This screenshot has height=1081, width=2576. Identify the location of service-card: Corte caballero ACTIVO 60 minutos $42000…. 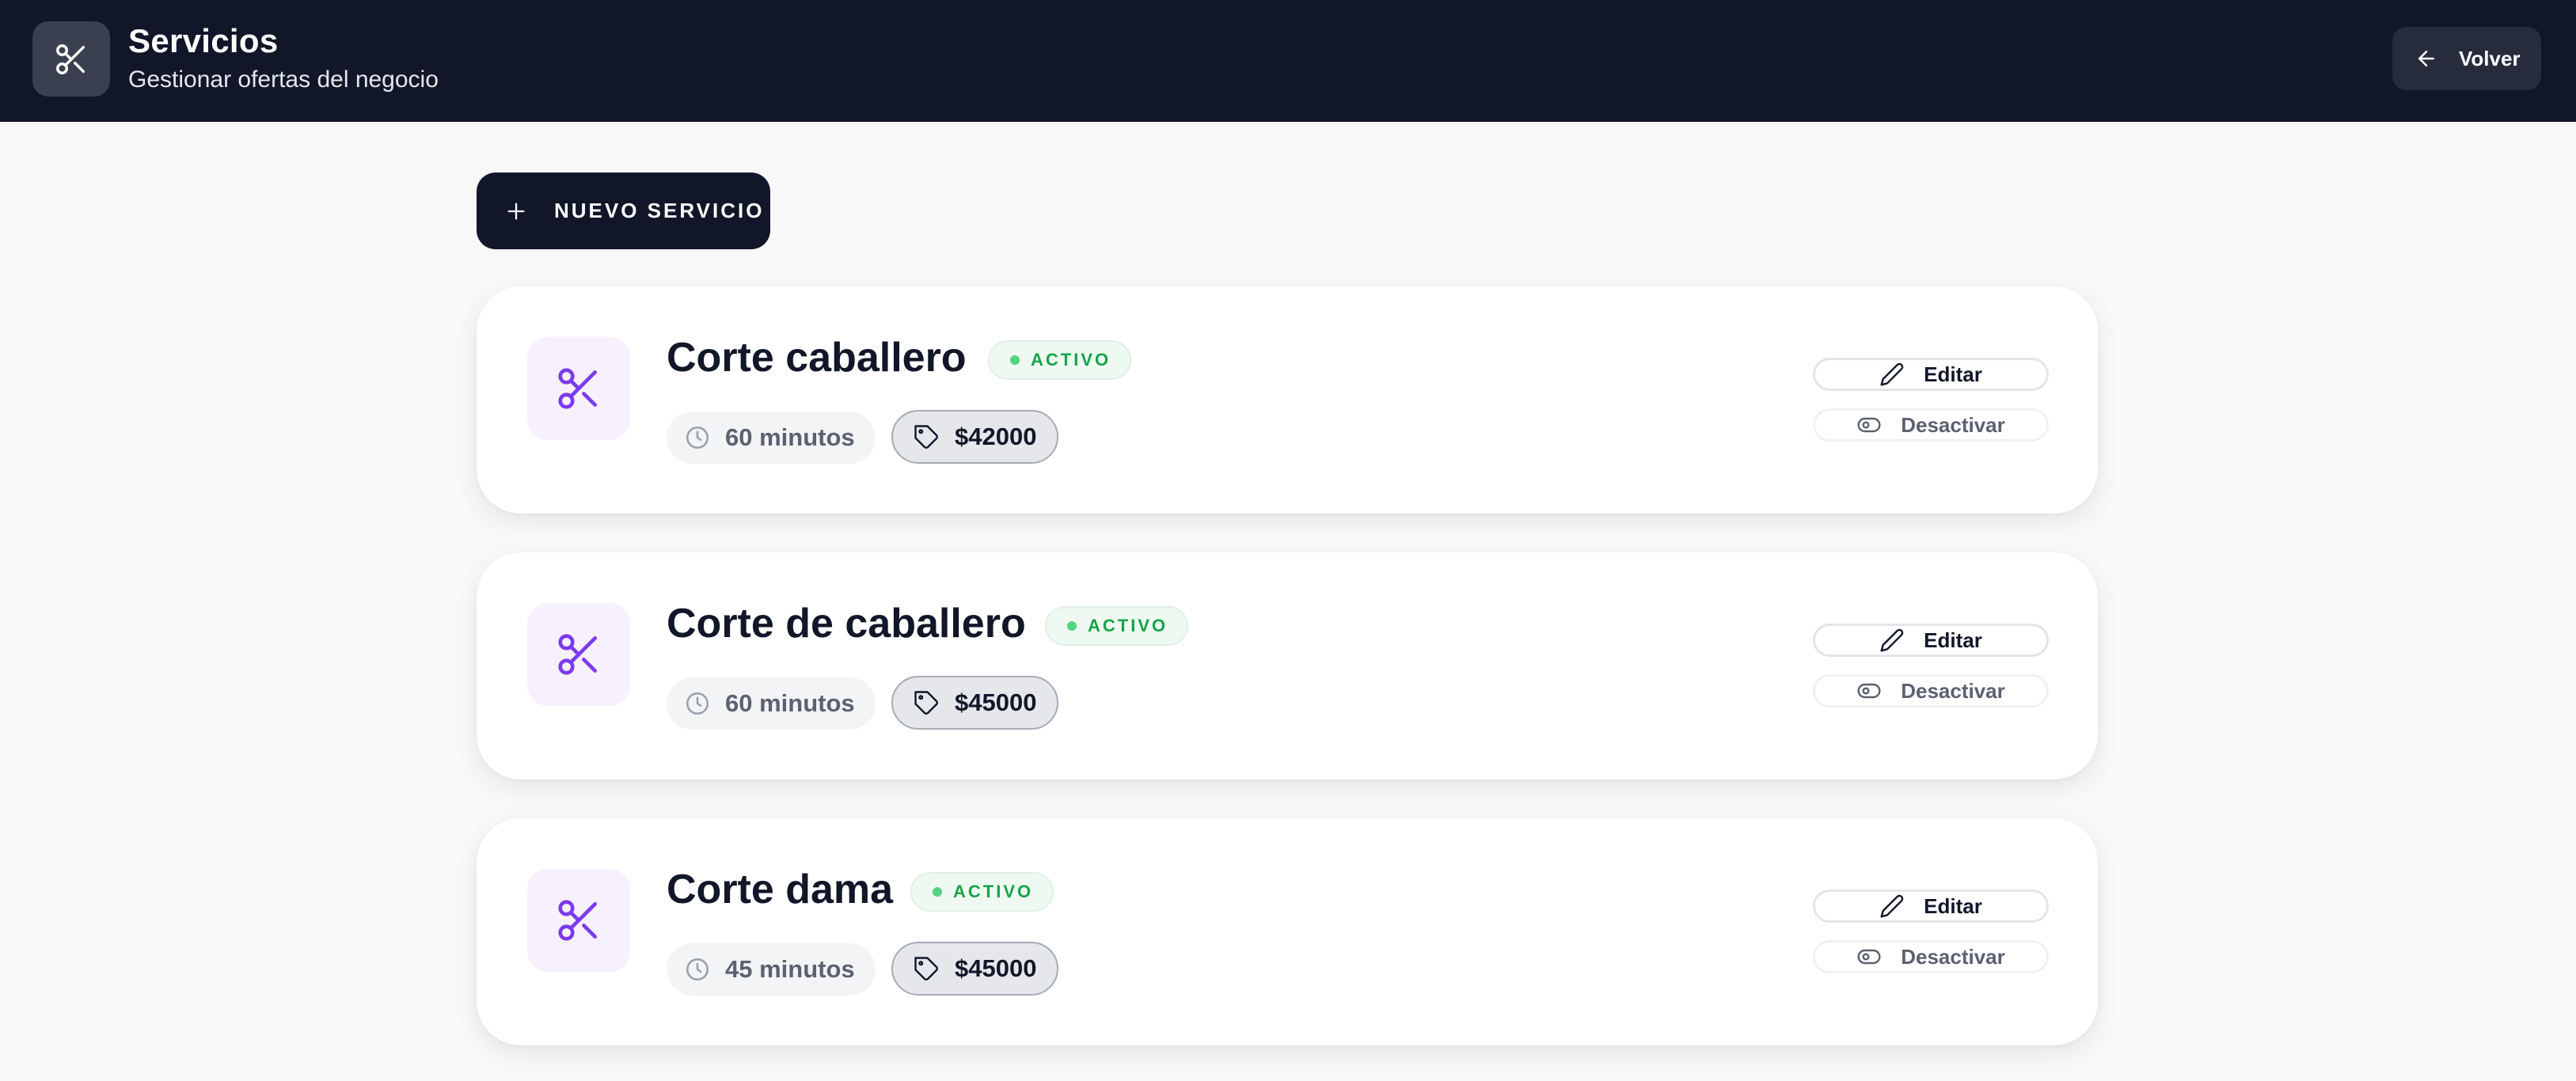
(1288, 400).